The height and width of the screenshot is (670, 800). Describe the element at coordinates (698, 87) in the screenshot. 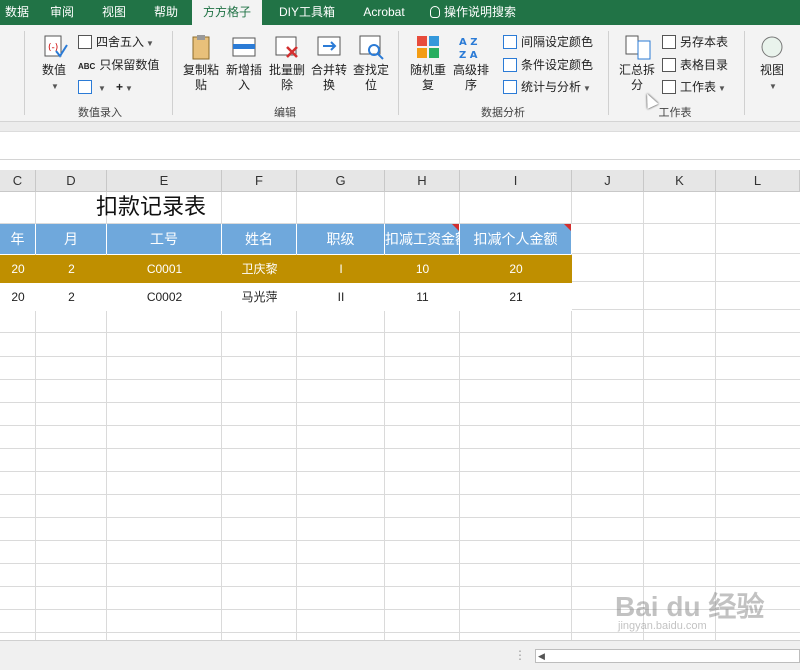

I see `worksheet-label: 工作表` at that location.